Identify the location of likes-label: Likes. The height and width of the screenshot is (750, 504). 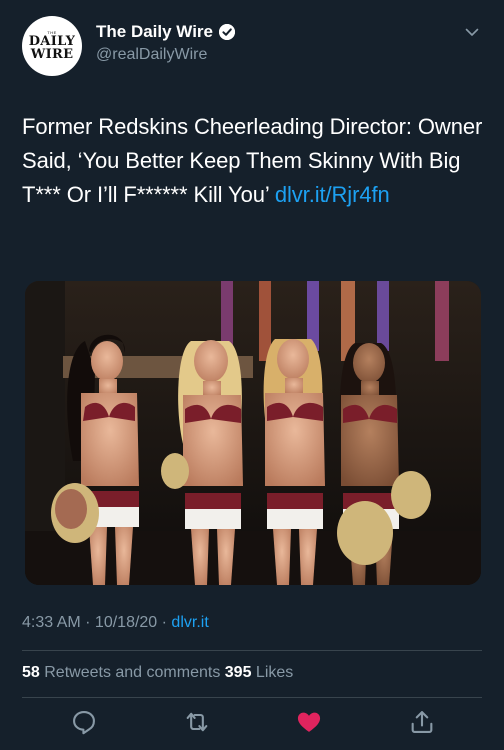
(272, 672).